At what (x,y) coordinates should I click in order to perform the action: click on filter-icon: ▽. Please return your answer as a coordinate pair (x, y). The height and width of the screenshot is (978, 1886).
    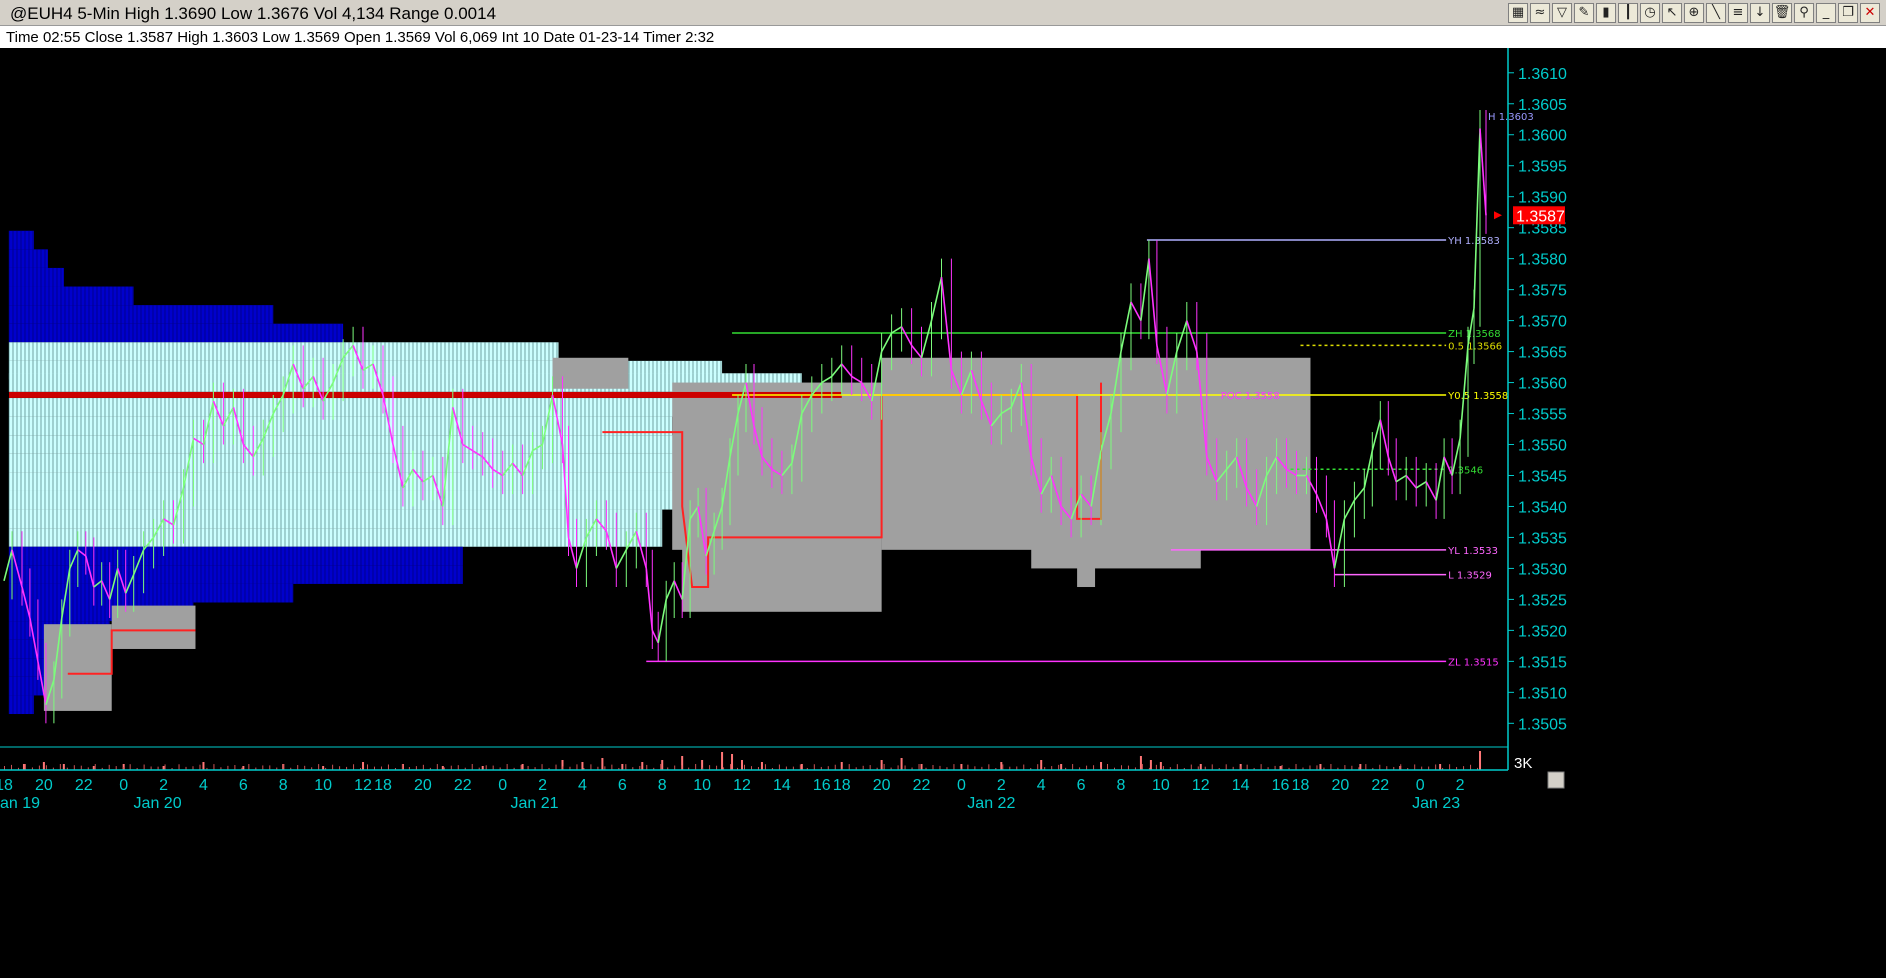
    Looking at the image, I should click on (1562, 13).